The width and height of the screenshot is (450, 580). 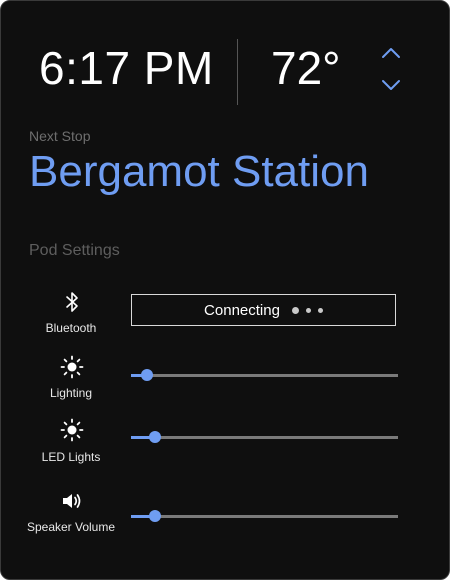 I want to click on speaker-volume-slider-track, so click(x=264, y=516).